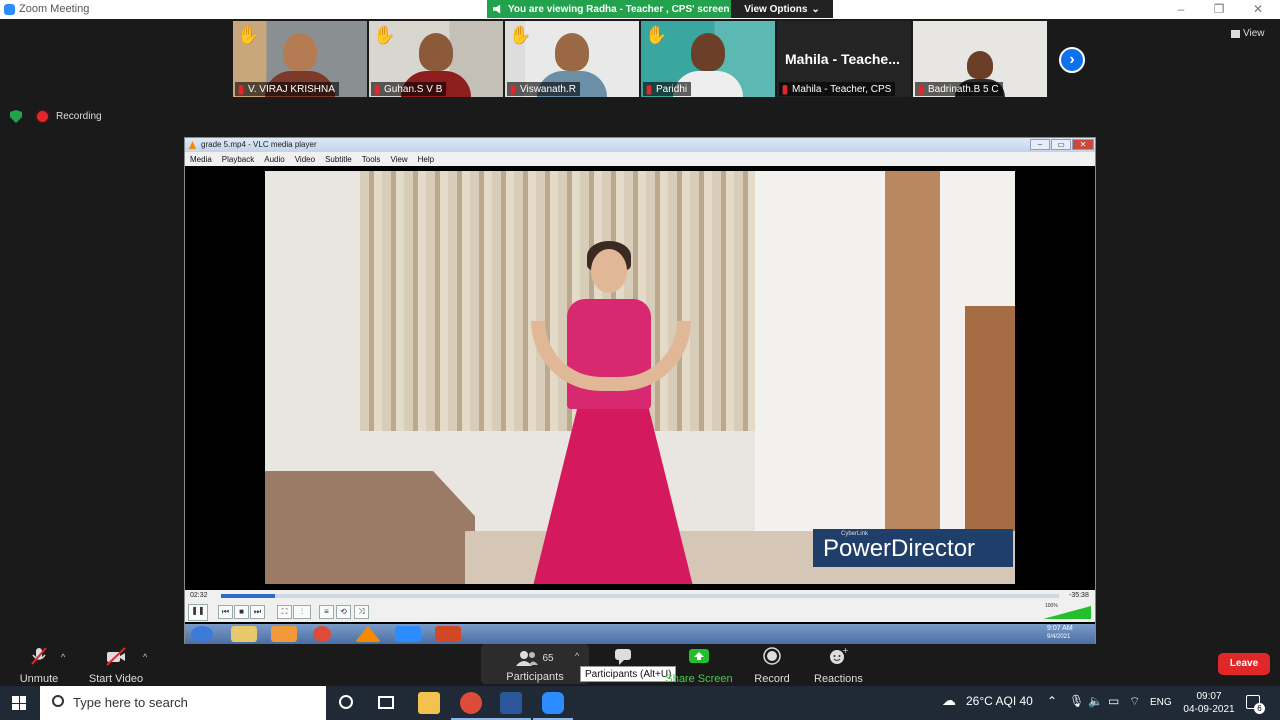 The width and height of the screenshot is (1280, 720). Describe the element at coordinates (16, 116) in the screenshot. I see `shield-icon` at that location.